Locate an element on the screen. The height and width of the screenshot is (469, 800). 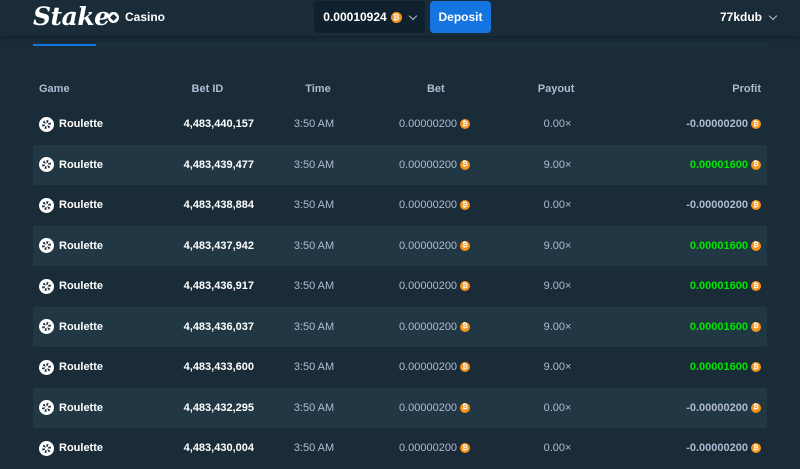
active-tab-indicator is located at coordinates (64, 45).